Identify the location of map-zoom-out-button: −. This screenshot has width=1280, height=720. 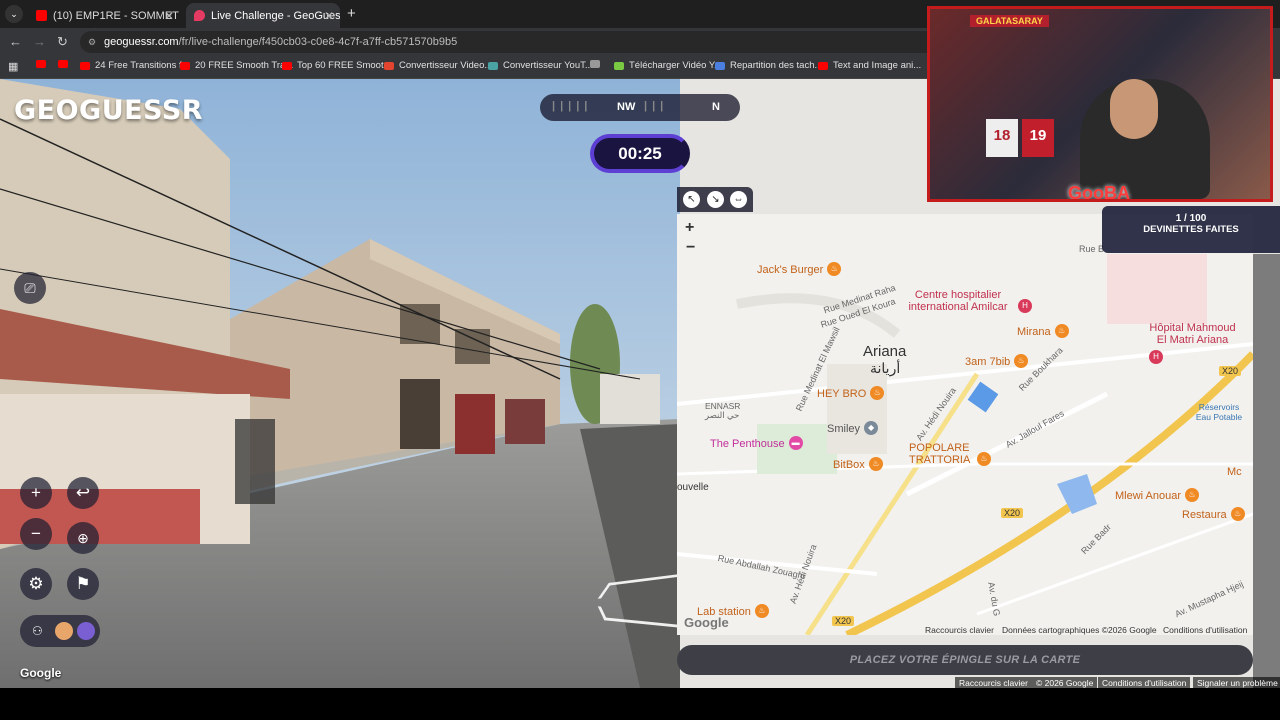
(690, 248).